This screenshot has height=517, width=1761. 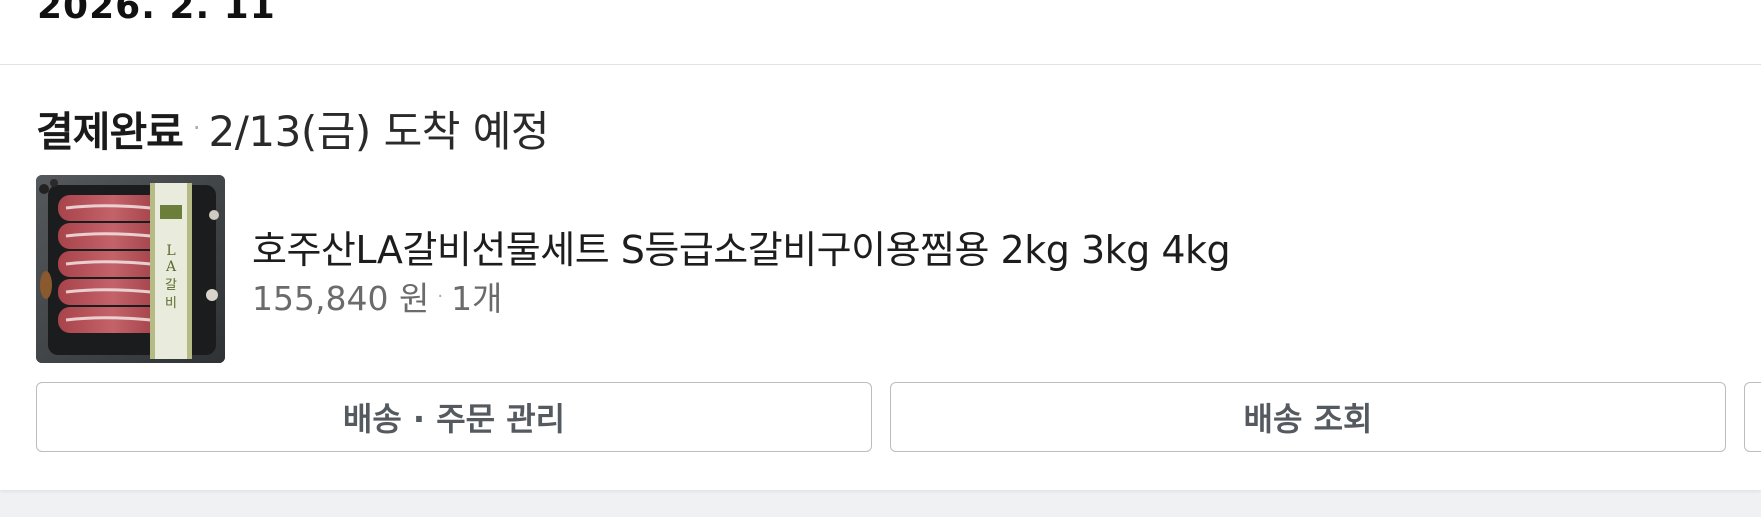 What do you see at coordinates (379, 131) in the screenshot?
I see `arrival-estimate: 2/13(금) 도착 예정` at bounding box center [379, 131].